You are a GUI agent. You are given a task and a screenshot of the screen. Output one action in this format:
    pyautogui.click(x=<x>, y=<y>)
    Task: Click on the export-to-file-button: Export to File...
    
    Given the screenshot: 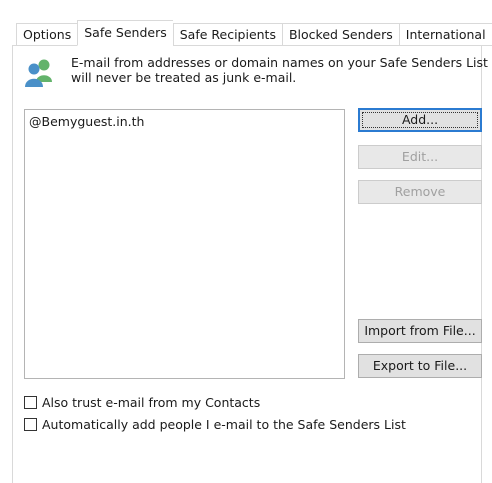 What is the action you would take?
    pyautogui.click(x=420, y=366)
    